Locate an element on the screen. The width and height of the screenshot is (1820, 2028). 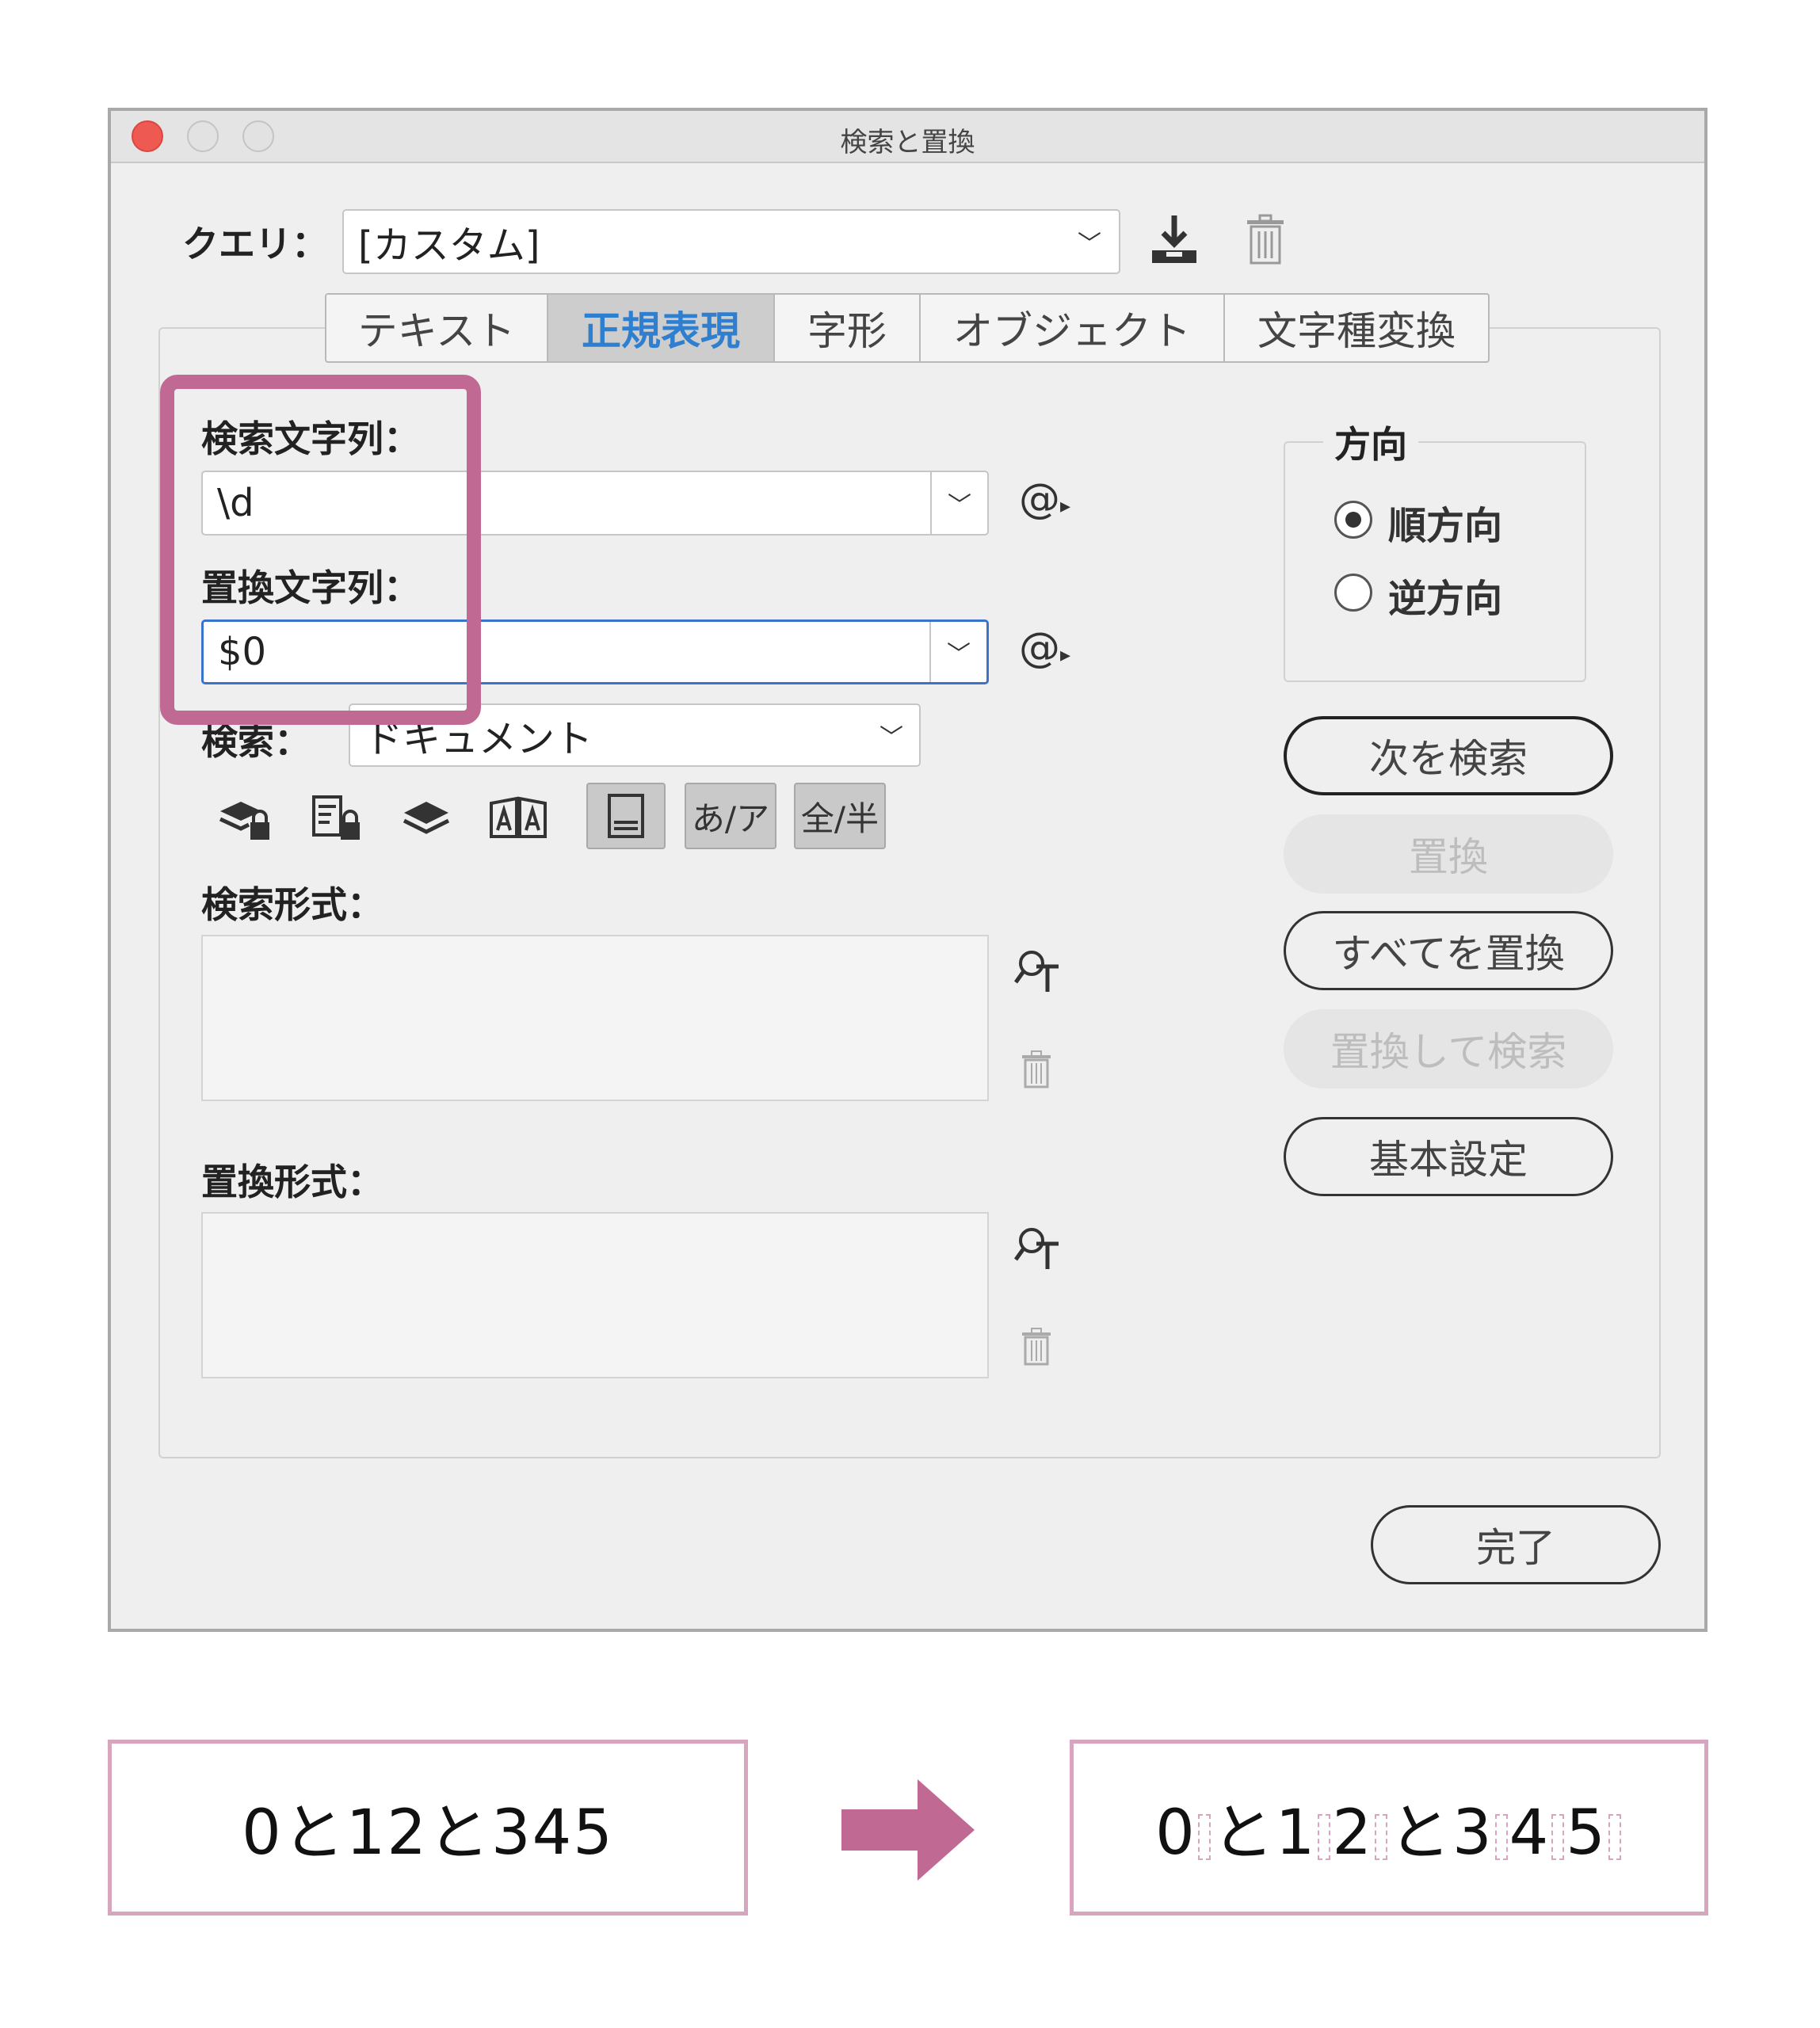
find-format-label: 検索形式： is located at coordinates (292, 905).